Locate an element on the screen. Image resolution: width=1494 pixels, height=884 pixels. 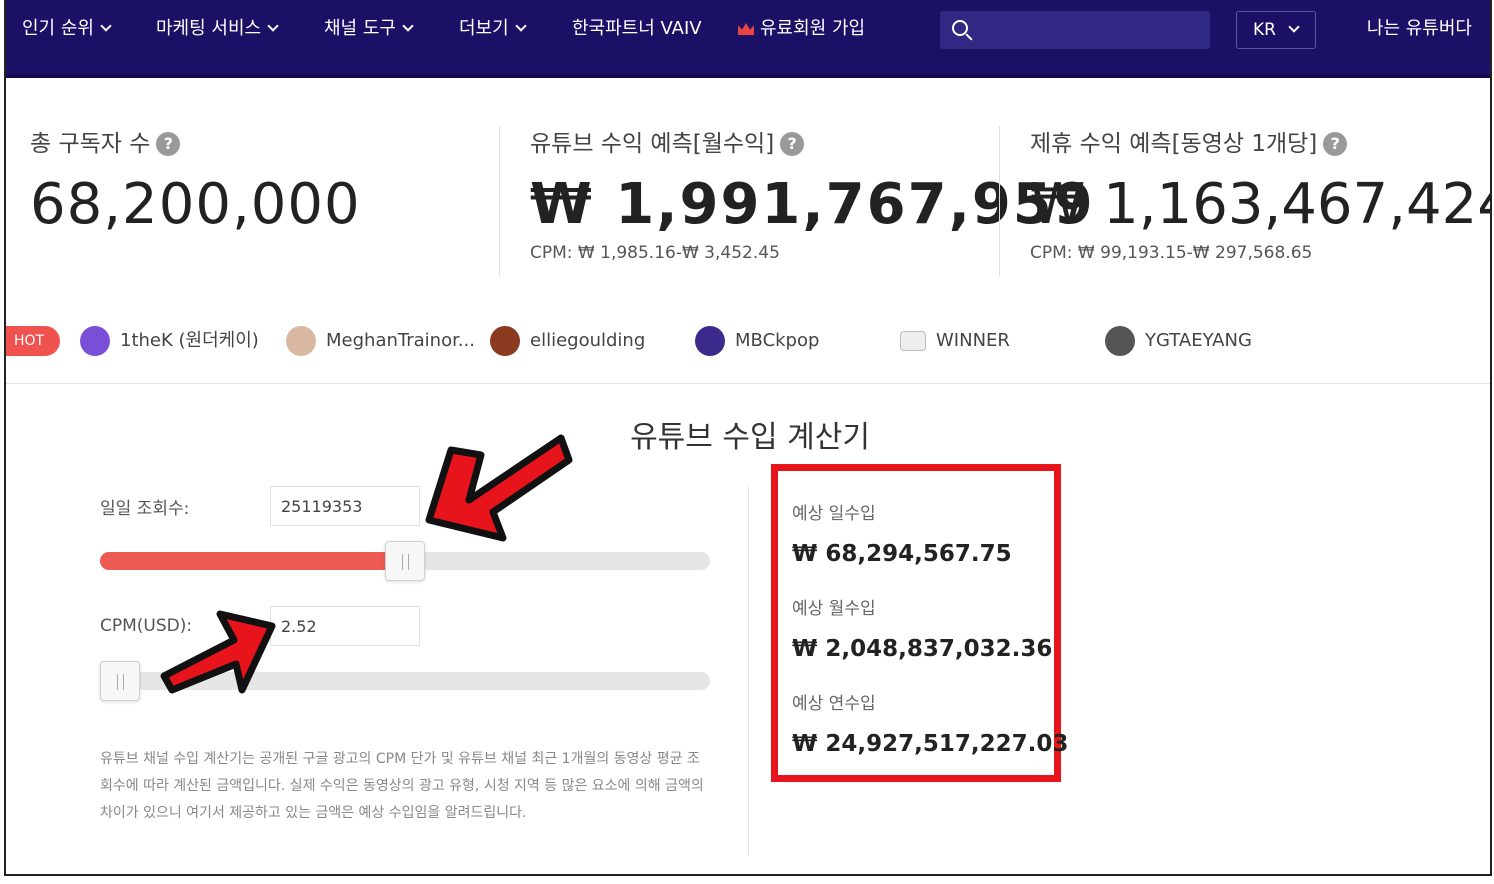
search-icon is located at coordinates (960, 28).